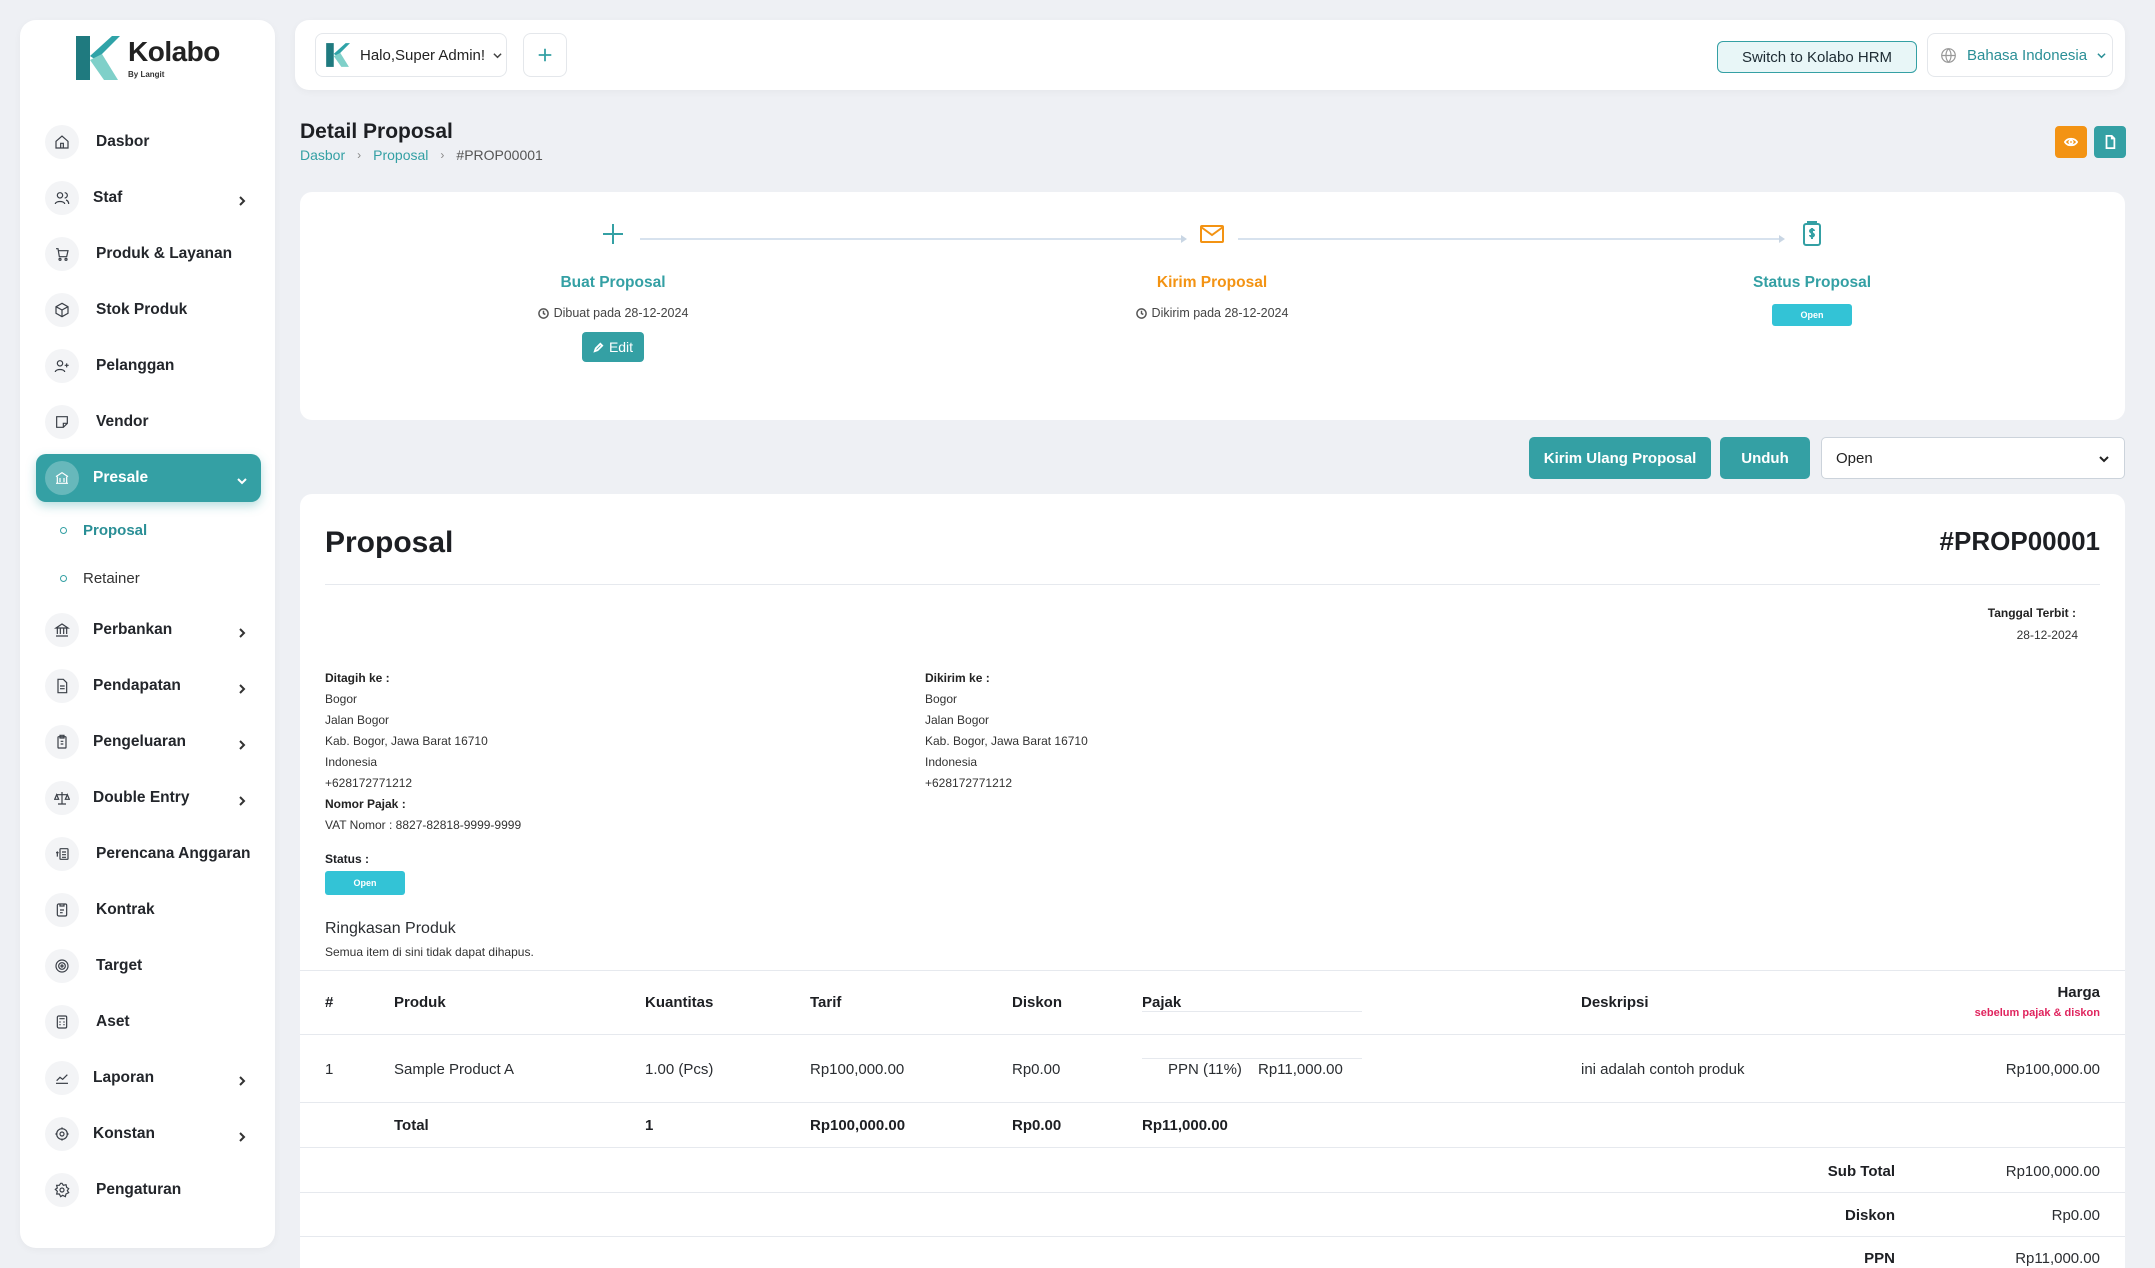 This screenshot has height=1268, width=2155. I want to click on sidebar-item-produk-layanan: Produk & Layanan, so click(148, 254).